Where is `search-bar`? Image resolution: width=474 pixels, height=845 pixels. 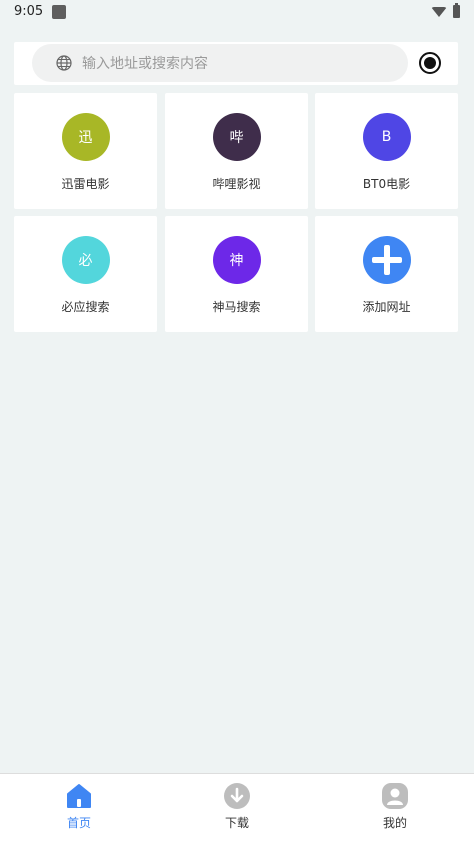 search-bar is located at coordinates (220, 64).